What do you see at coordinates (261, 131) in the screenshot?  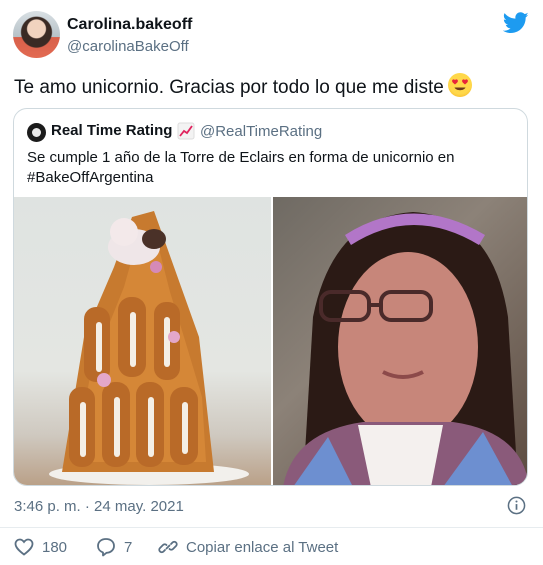 I see `quoted-author-handle: @RealTimeRating` at bounding box center [261, 131].